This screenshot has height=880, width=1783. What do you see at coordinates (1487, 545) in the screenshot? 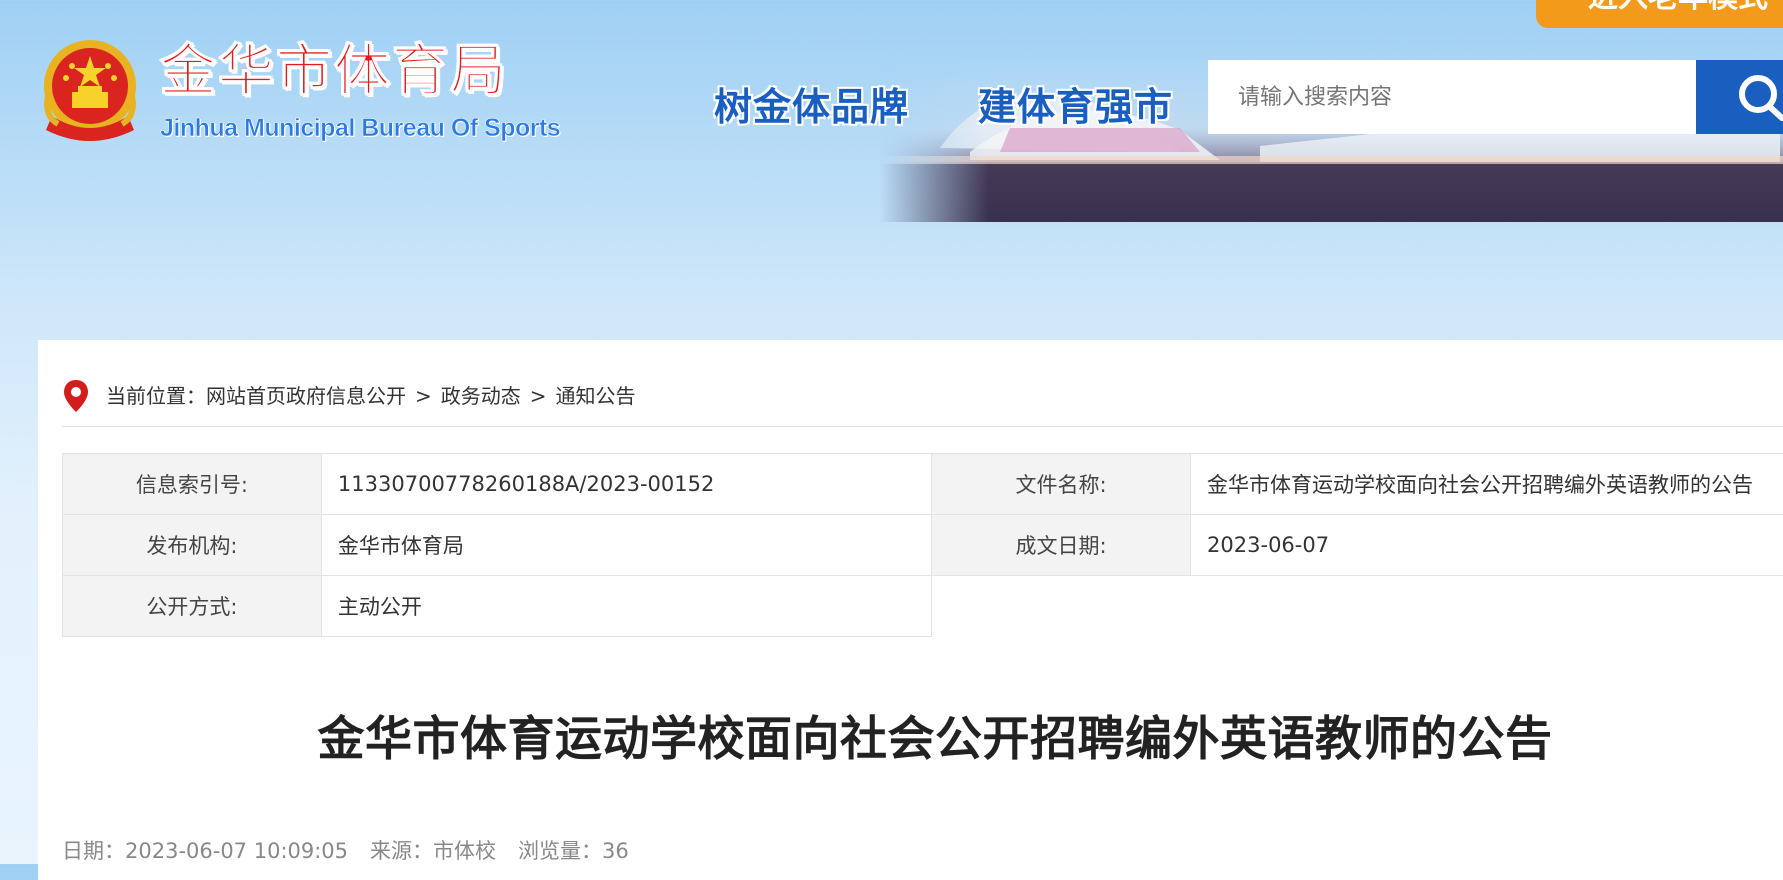
I see `date-value: 2023-06-07` at bounding box center [1487, 545].